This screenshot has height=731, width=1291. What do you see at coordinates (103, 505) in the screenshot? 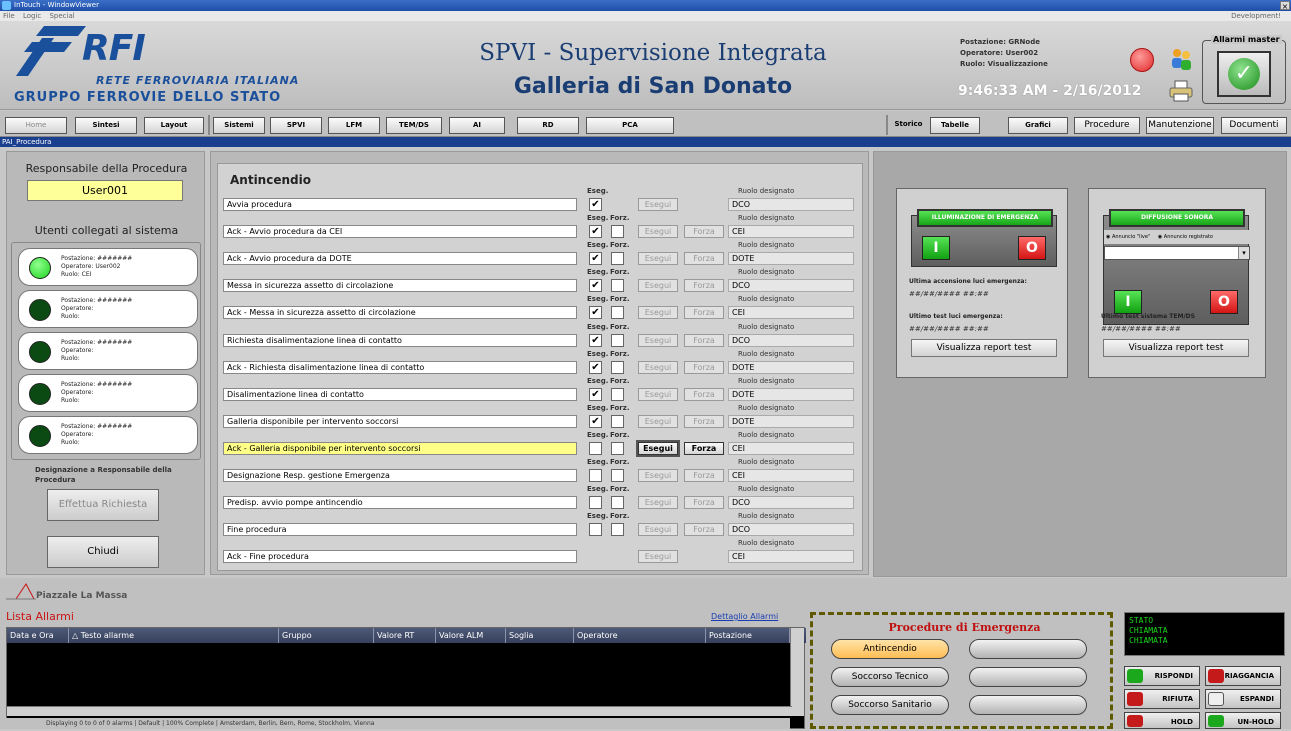
I see `request-button: Effettua Richiesta` at bounding box center [103, 505].